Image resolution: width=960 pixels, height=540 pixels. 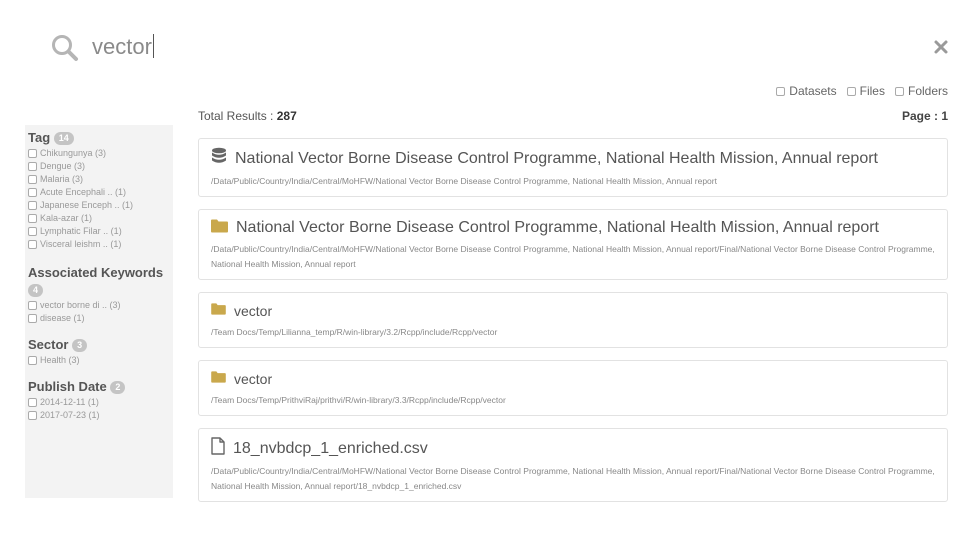 I want to click on page-number: Page : 1, so click(x=924, y=116).